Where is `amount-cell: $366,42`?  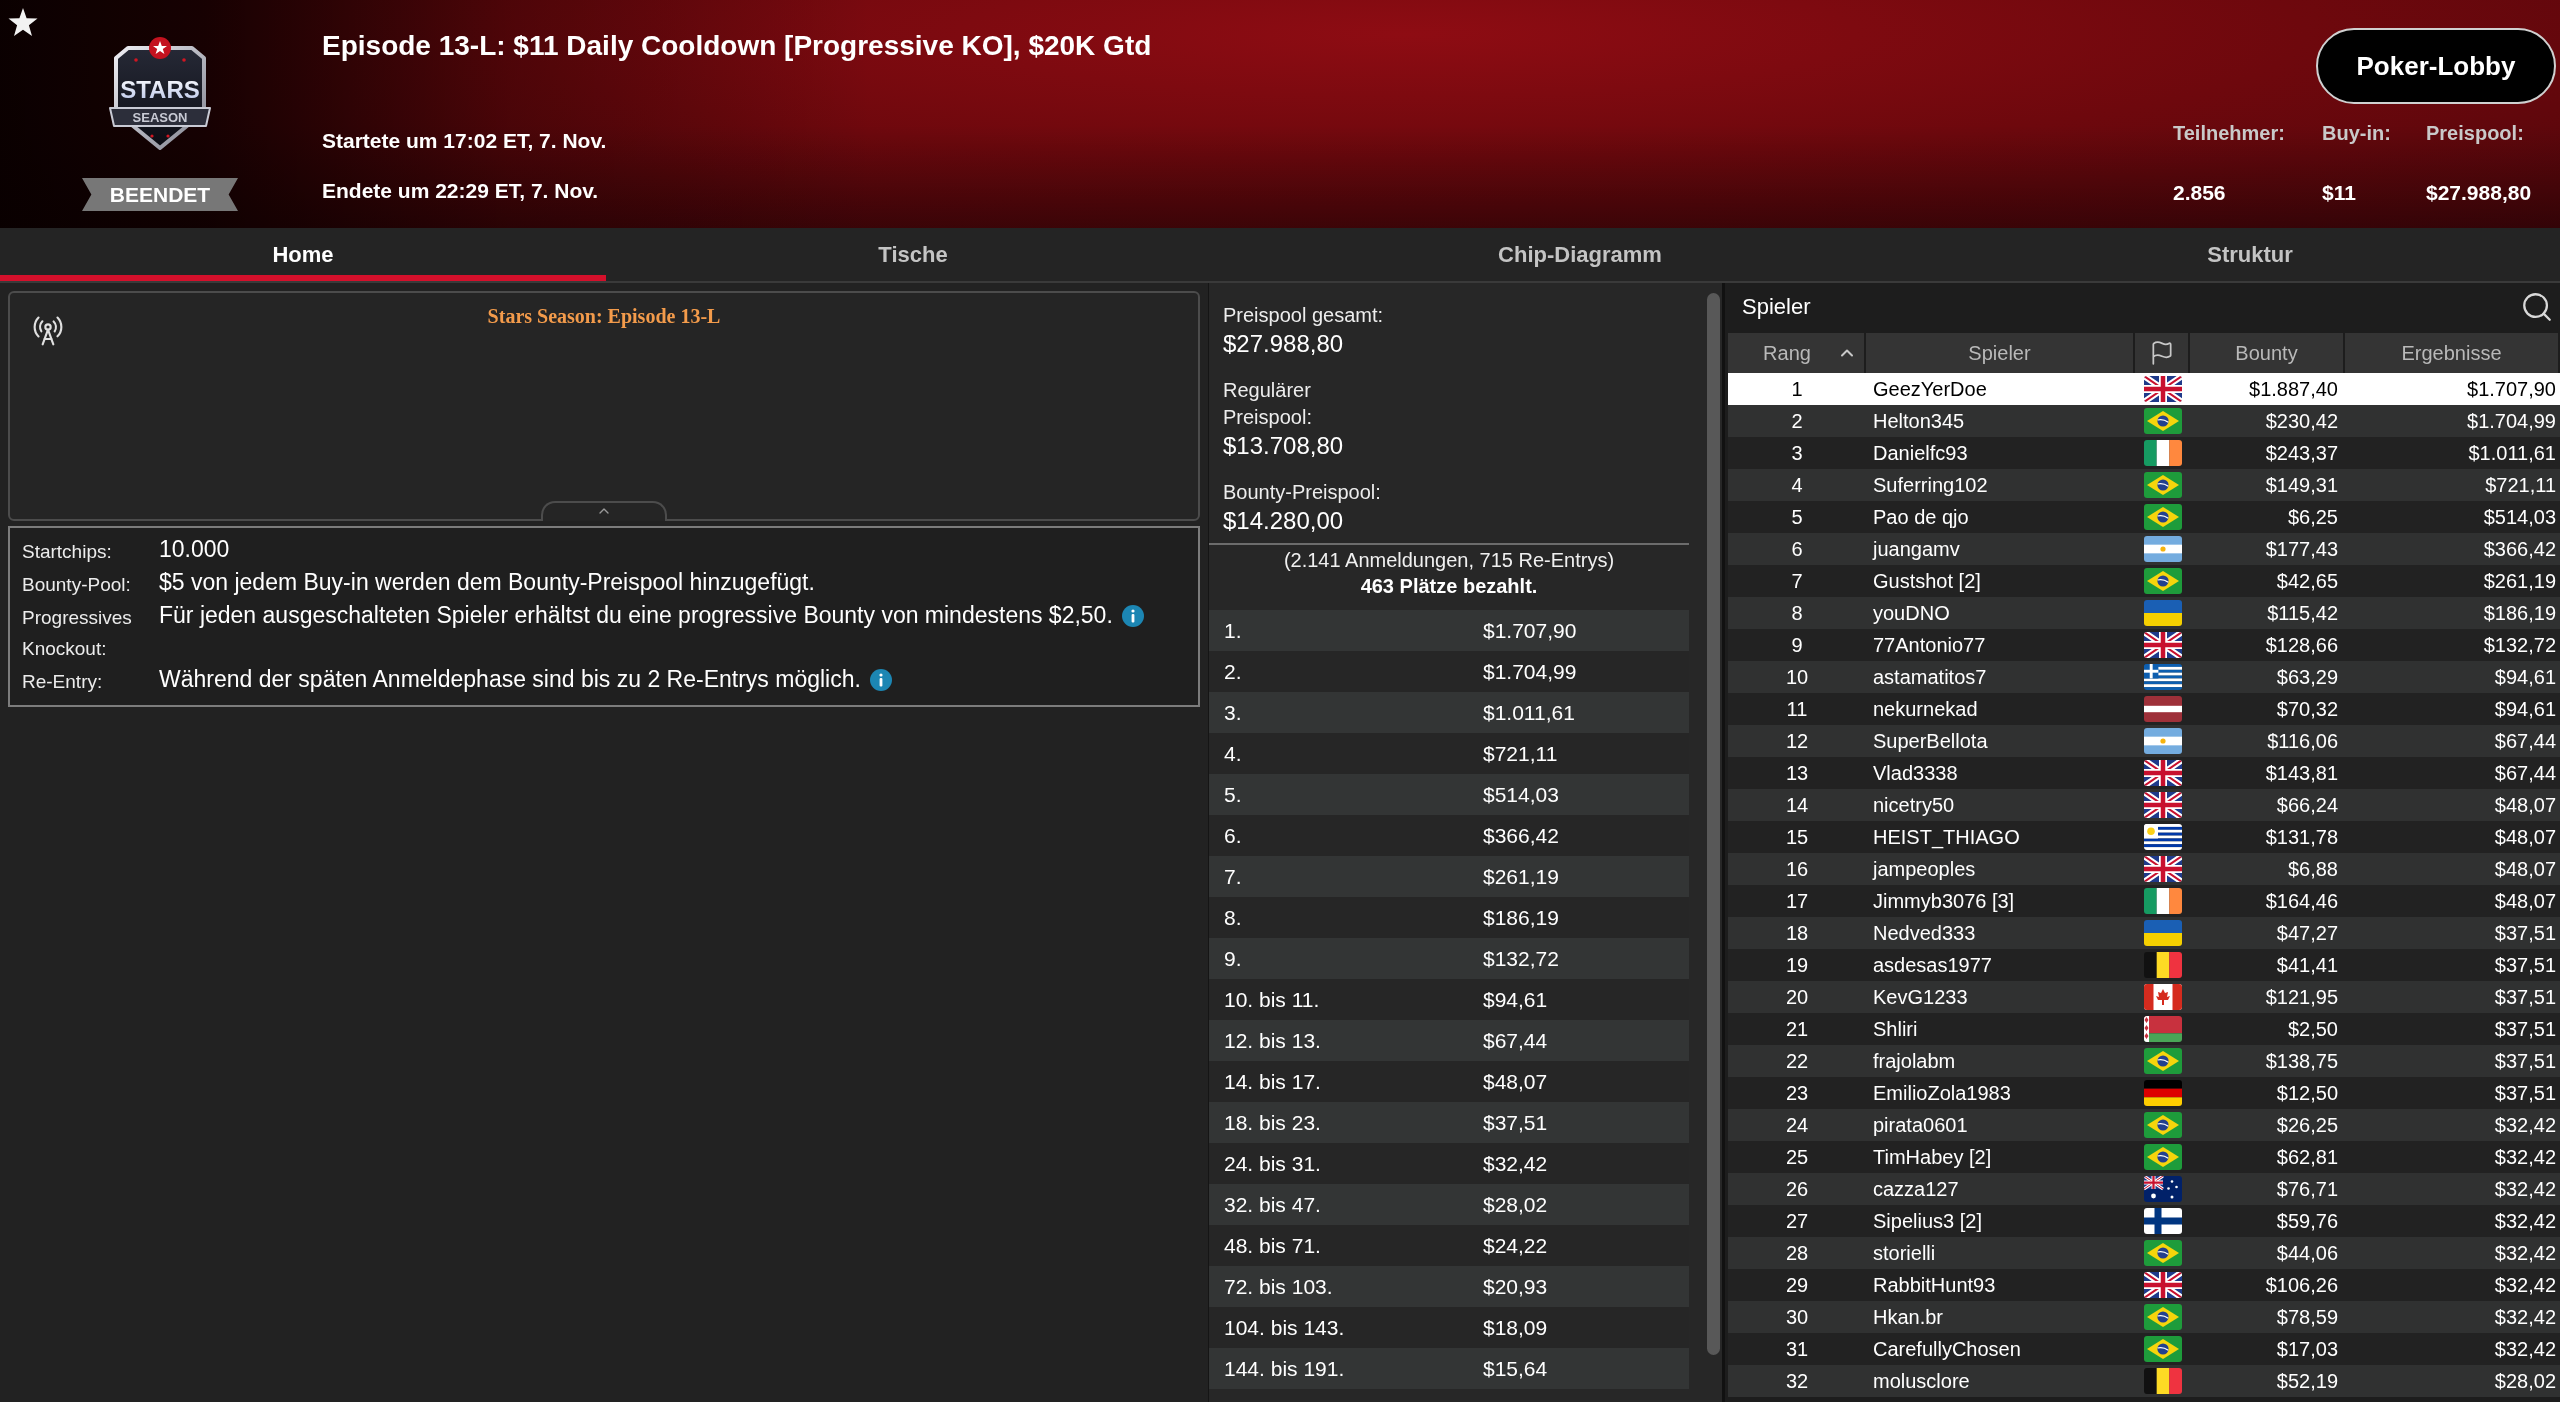 amount-cell: $366,42 is located at coordinates (1521, 835).